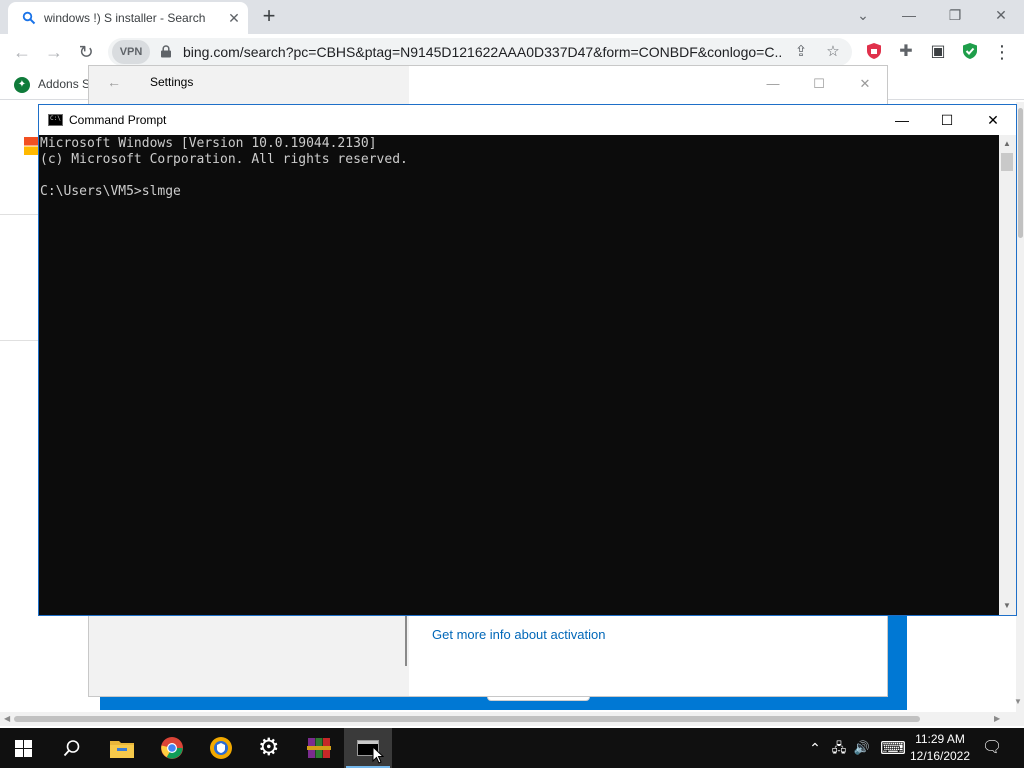 This screenshot has height=768, width=1024. What do you see at coordinates (166, 51) in the screenshot?
I see `lock-icon` at bounding box center [166, 51].